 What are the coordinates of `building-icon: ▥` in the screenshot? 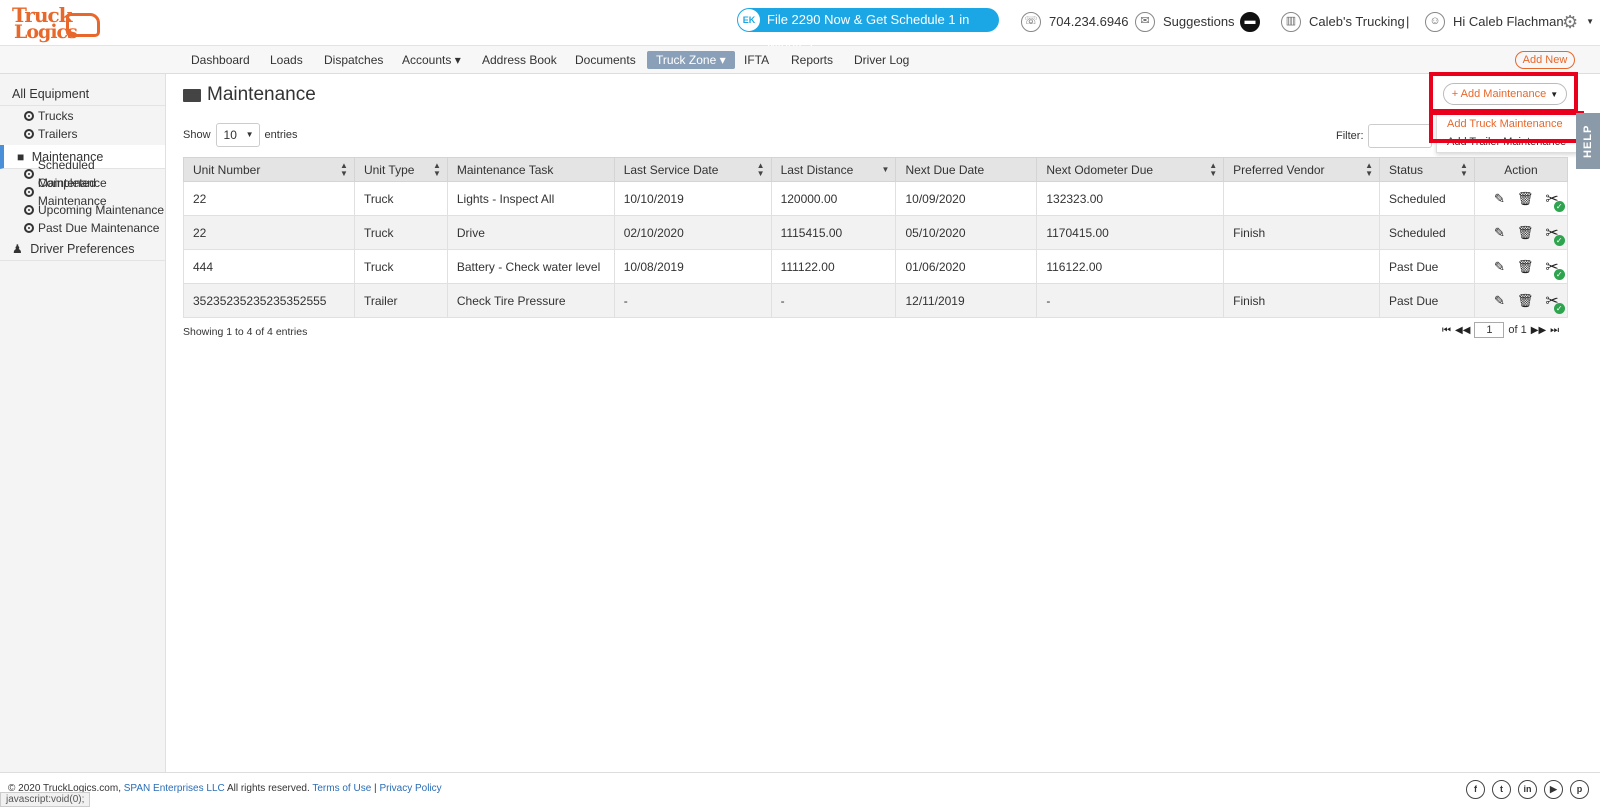 It's located at (1291, 22).